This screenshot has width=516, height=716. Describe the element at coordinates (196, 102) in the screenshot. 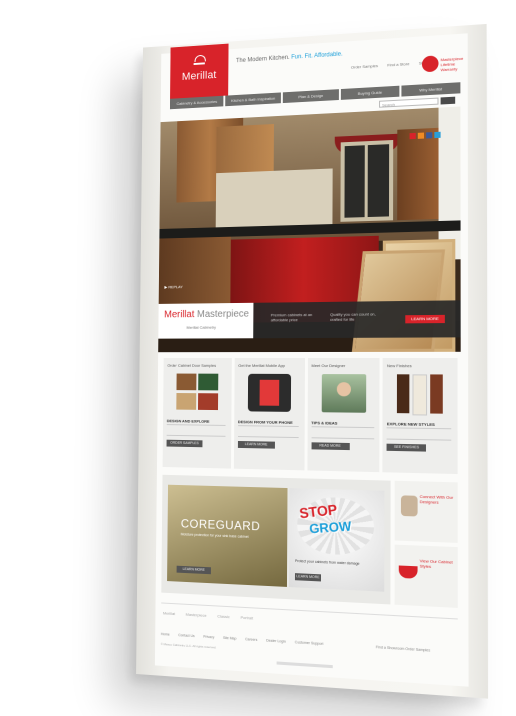

I see `nav-item-cabinetry: Cabinetry & Accessories` at that location.